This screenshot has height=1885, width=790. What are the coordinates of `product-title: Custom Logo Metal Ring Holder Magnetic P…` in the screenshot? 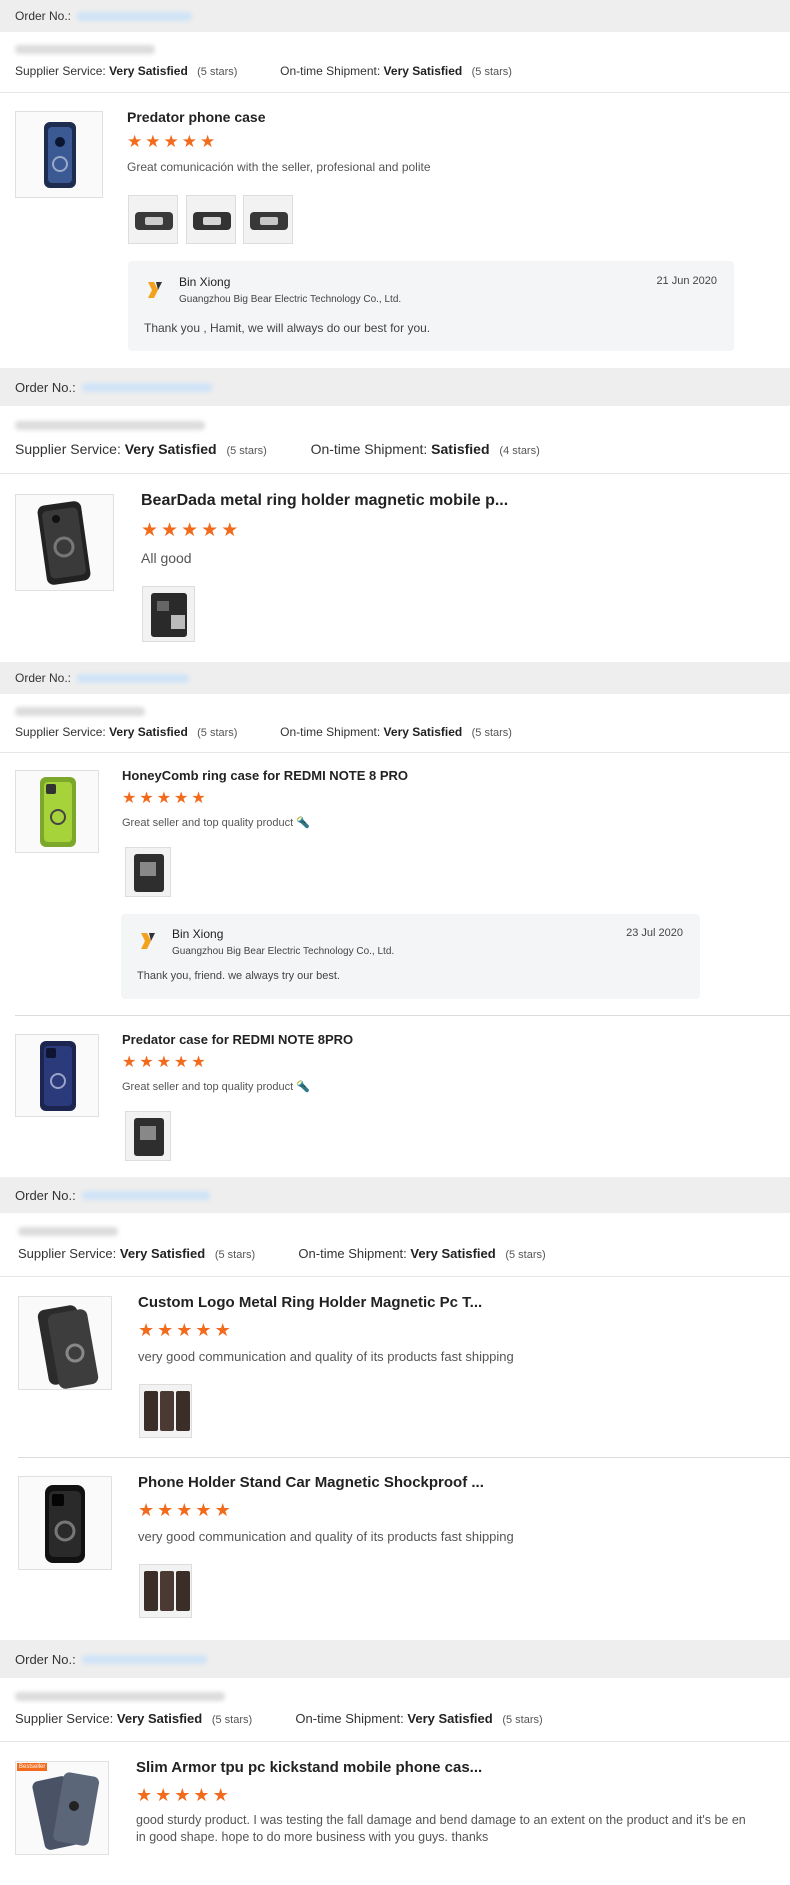 It's located at (310, 1302).